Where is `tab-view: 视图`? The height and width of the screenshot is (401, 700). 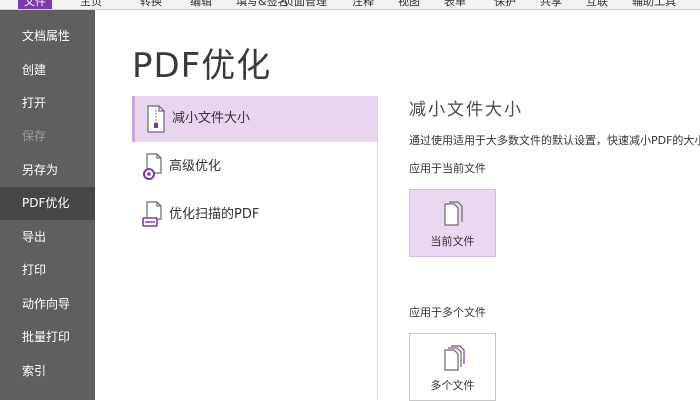 tab-view: 视图 is located at coordinates (409, 4).